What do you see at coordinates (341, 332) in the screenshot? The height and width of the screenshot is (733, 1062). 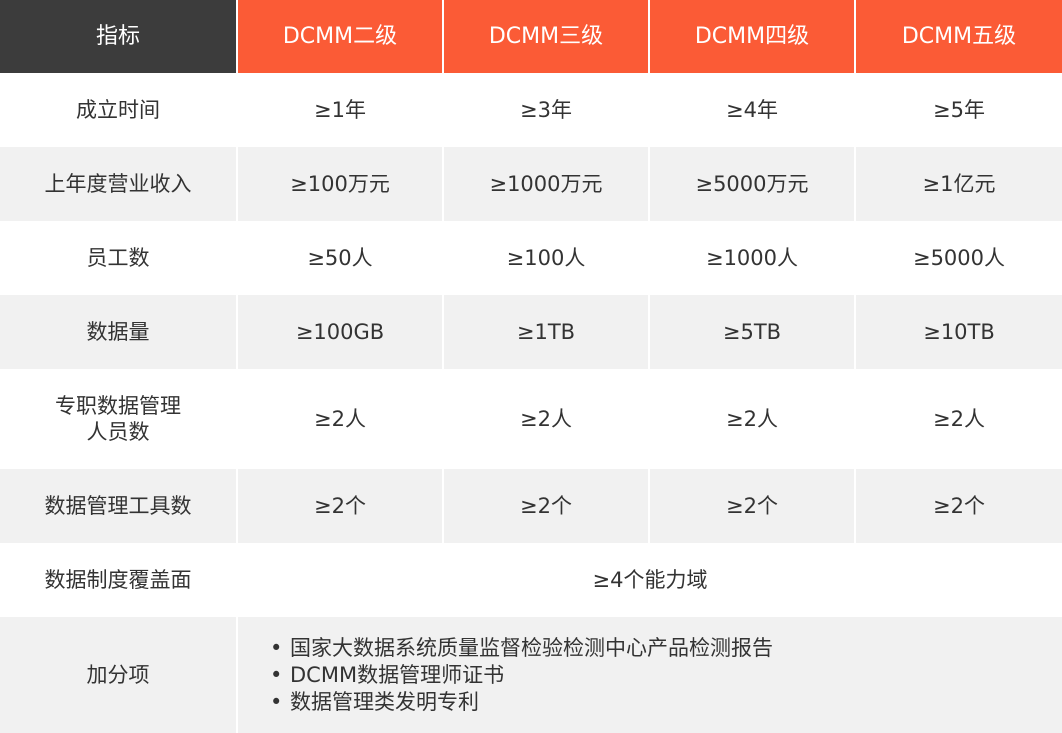 I see `table-cell: ≥100GB` at bounding box center [341, 332].